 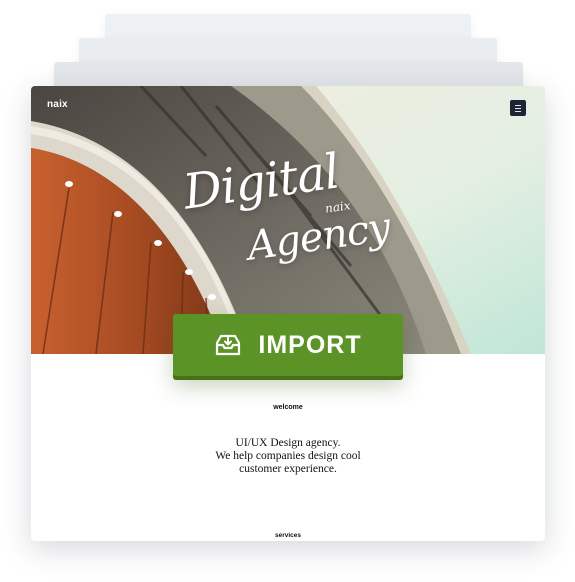 I want to click on tagline-line: customer experience., so click(x=288, y=469).